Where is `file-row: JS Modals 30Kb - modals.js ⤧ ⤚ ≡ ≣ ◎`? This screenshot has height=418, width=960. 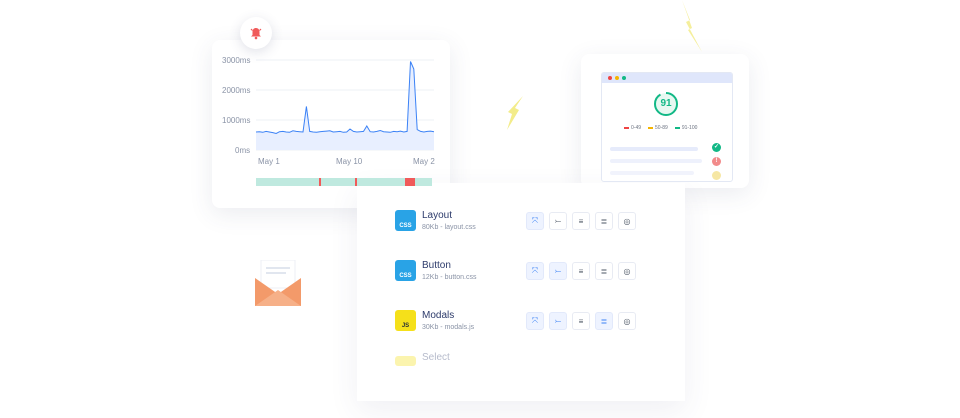
file-row: JS Modals 30Kb - modals.js ⤧ ⤚ ≡ ≣ ◎ is located at coordinates (530, 323).